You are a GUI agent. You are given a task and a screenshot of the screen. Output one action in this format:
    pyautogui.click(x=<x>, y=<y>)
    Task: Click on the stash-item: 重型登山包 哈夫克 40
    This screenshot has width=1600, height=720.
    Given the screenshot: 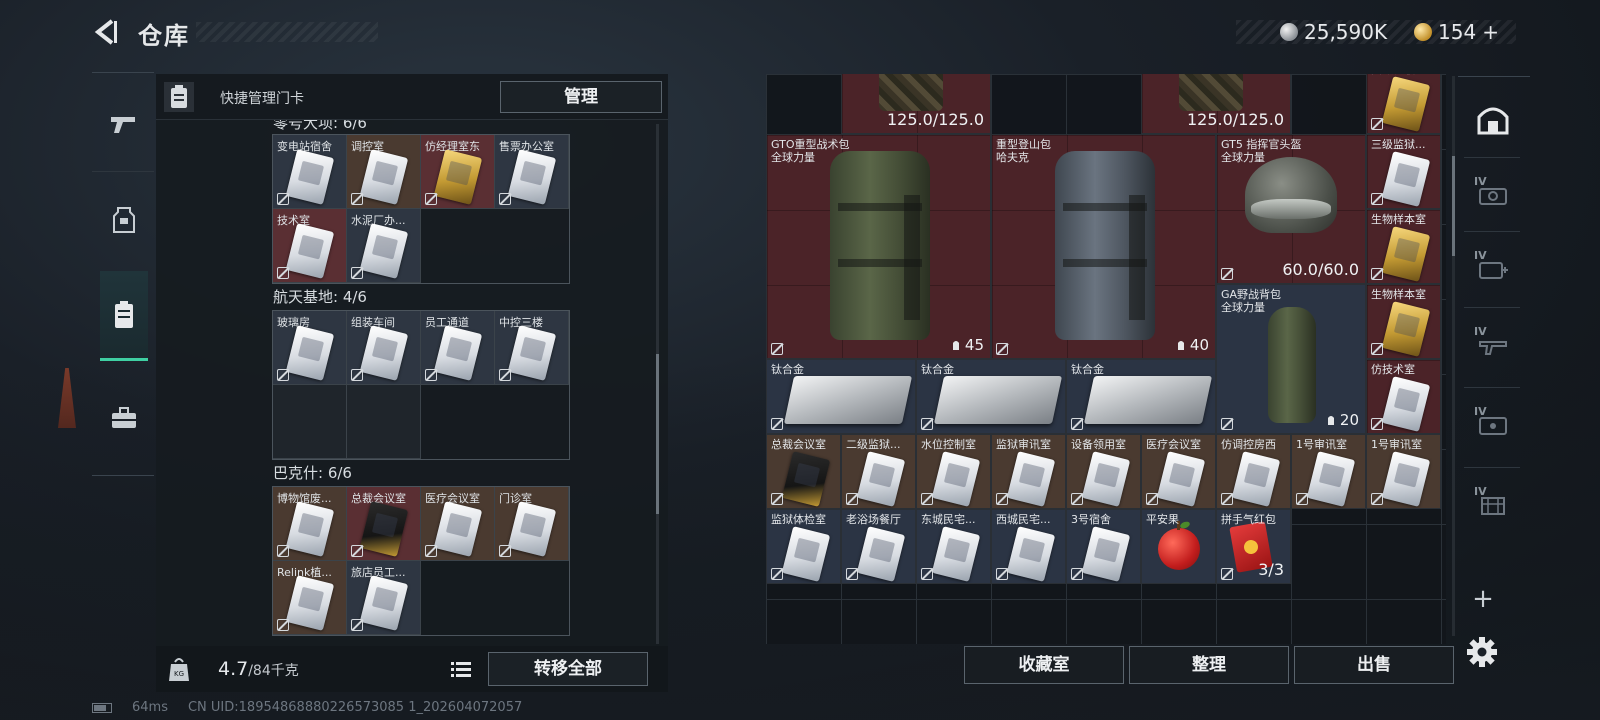 What is the action you would take?
    pyautogui.click(x=1103, y=246)
    